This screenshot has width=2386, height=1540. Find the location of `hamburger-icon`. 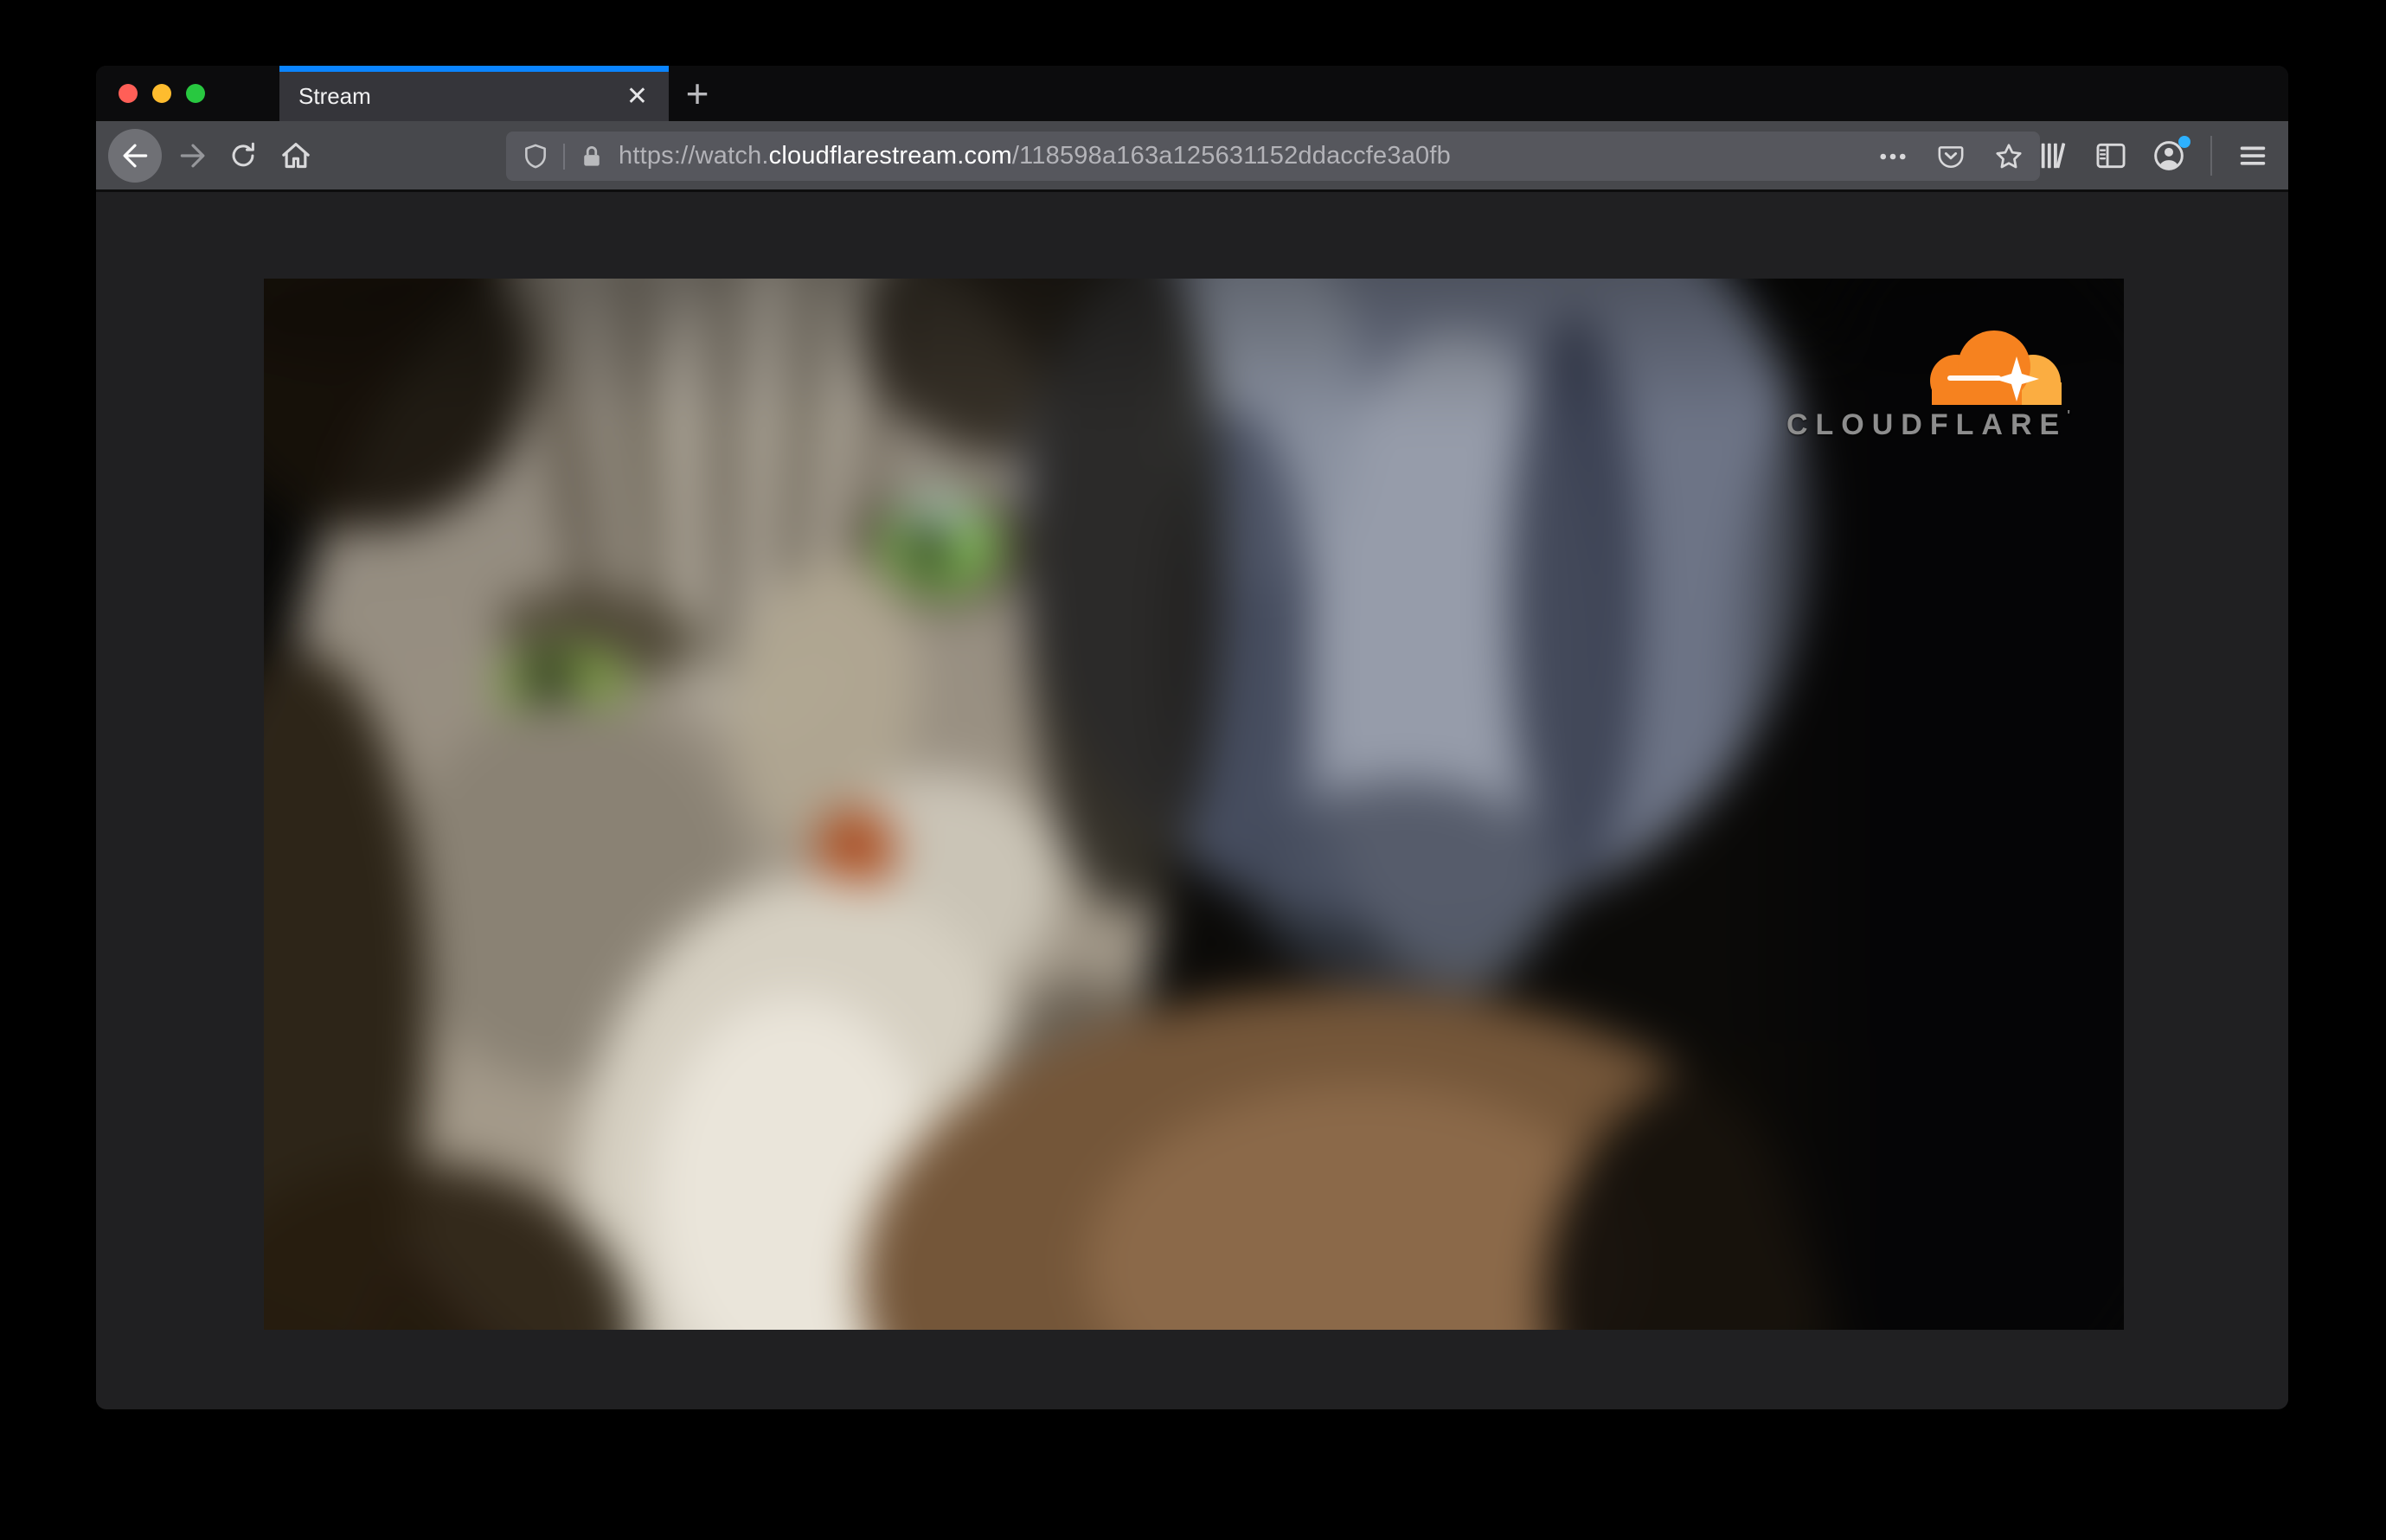

hamburger-icon is located at coordinates (2253, 155).